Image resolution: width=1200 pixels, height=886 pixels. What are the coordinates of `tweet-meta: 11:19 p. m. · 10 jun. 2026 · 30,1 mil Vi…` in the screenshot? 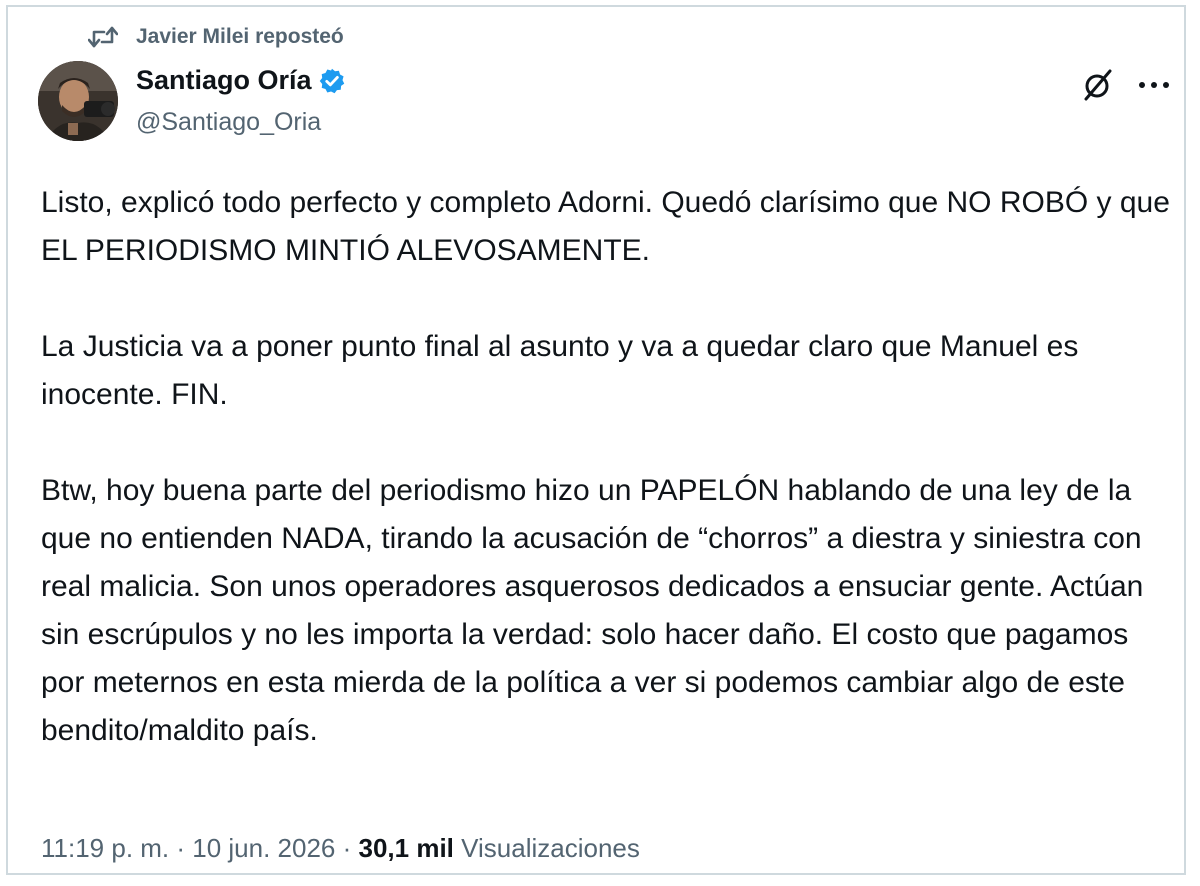 It's located at (340, 848).